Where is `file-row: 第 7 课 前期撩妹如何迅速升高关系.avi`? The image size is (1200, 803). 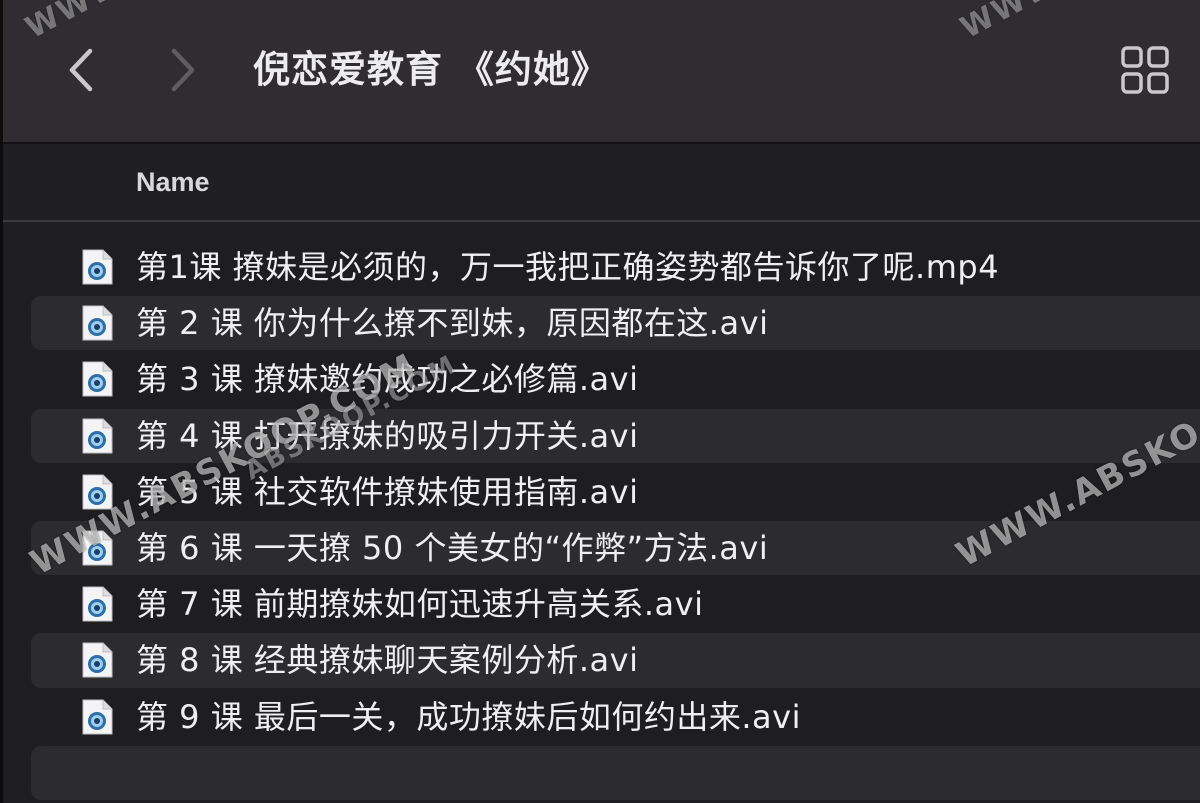
file-row: 第 7 课 前期撩妹如何迅速升高关系.avi is located at coordinates (601, 604).